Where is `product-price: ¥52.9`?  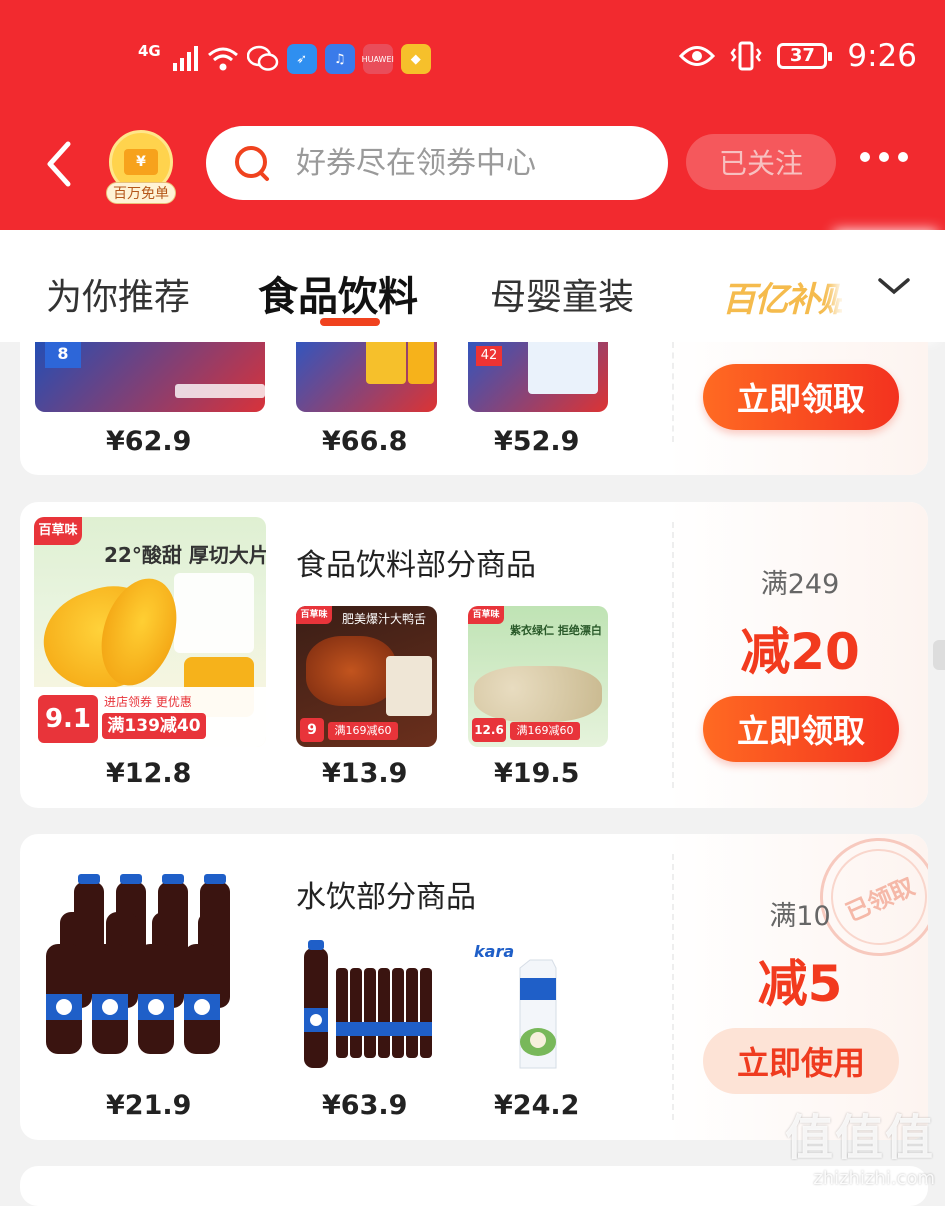 product-price: ¥52.9 is located at coordinates (537, 441).